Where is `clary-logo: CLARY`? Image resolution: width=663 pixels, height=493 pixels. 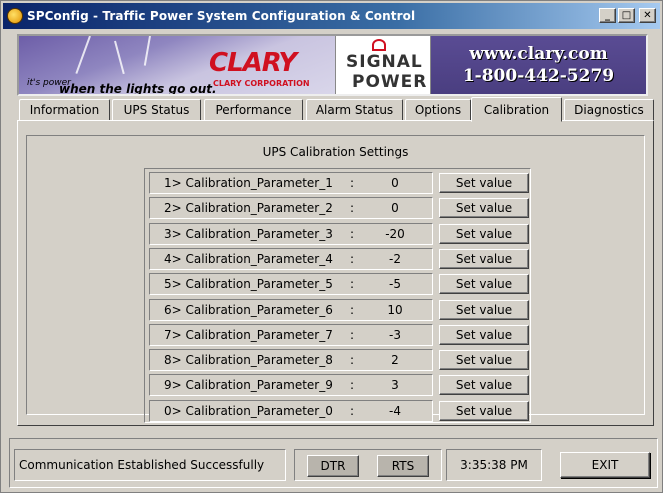 clary-logo: CLARY is located at coordinates (253, 63).